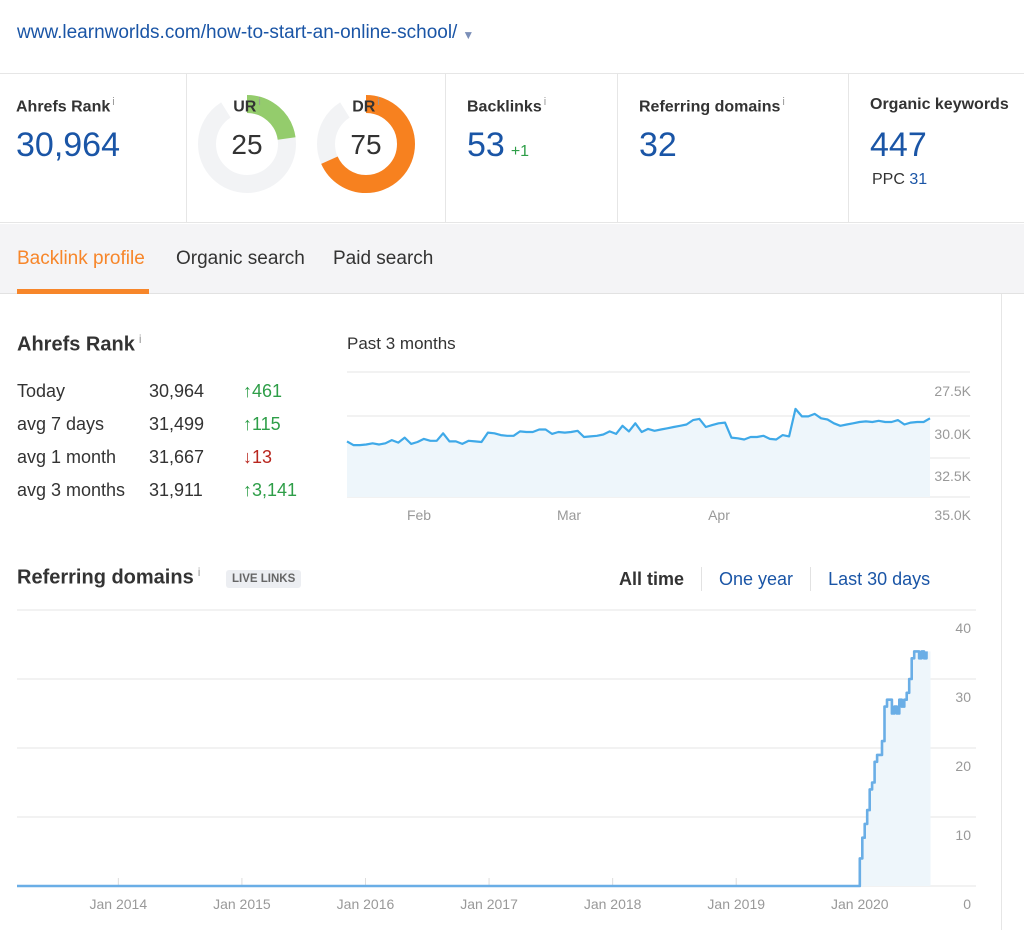  Describe the element at coordinates (651, 579) in the screenshot. I see `range-all-time: All time` at that location.